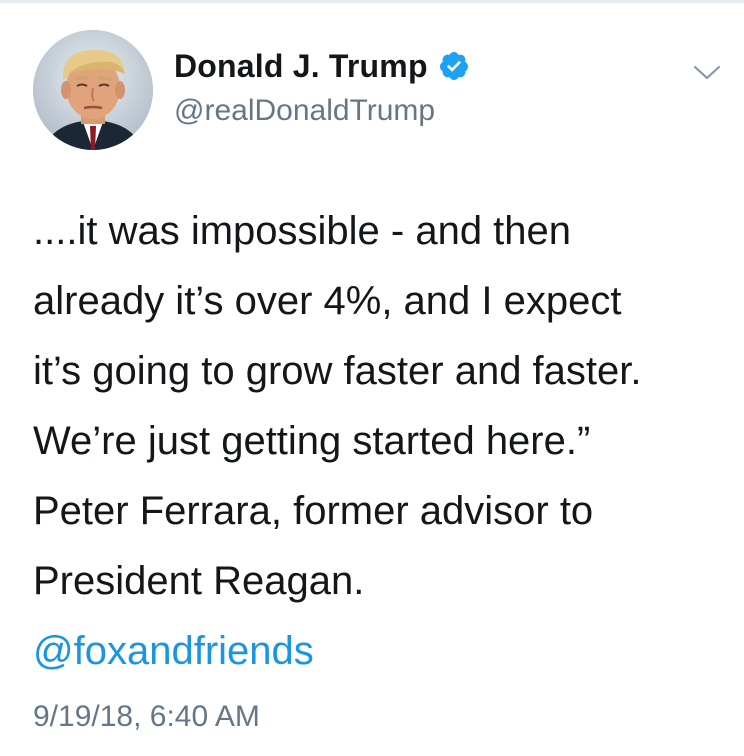 This screenshot has height=756, width=744. Describe the element at coordinates (199, 581) in the screenshot. I see `tweet-text-line: President Reagan.` at that location.